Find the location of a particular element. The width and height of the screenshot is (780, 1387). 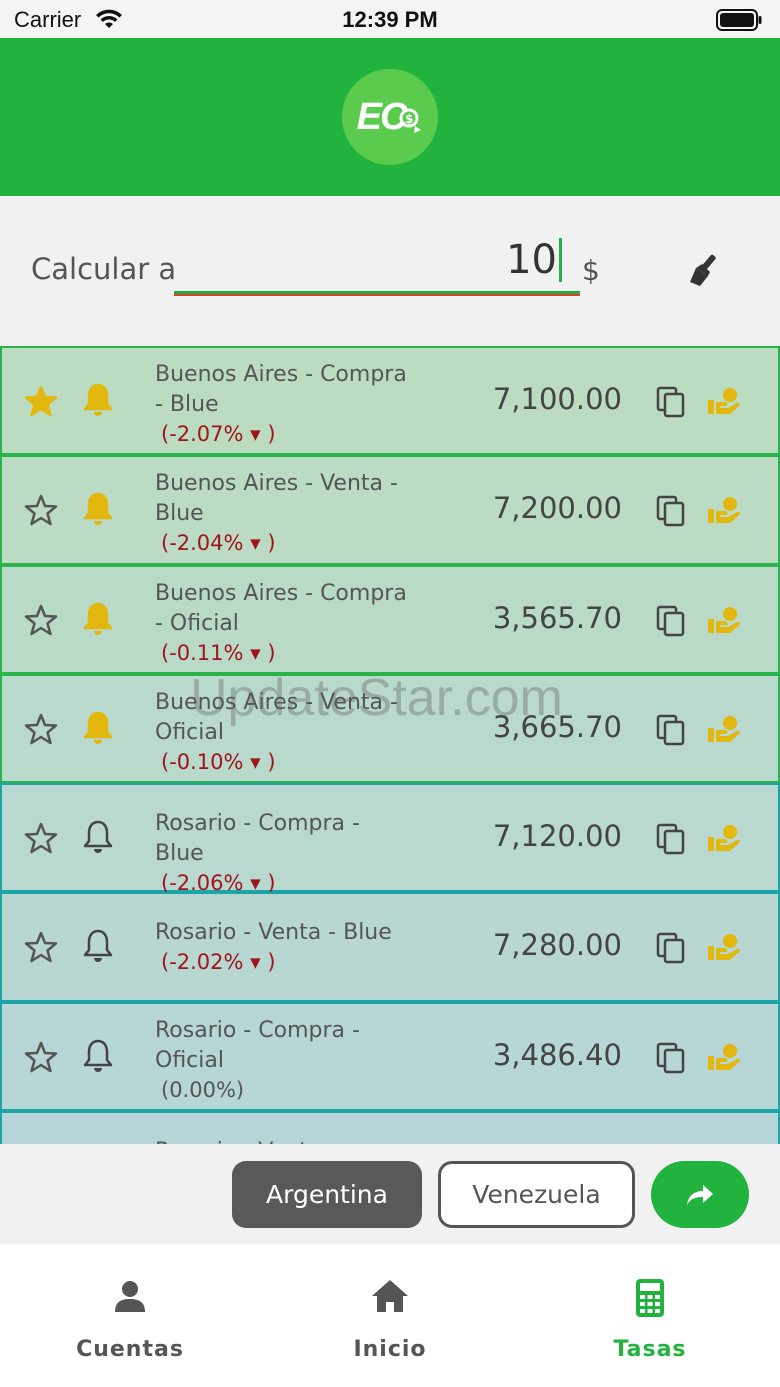

rate-change: (-2.02% ▾ ) is located at coordinates (218, 962).